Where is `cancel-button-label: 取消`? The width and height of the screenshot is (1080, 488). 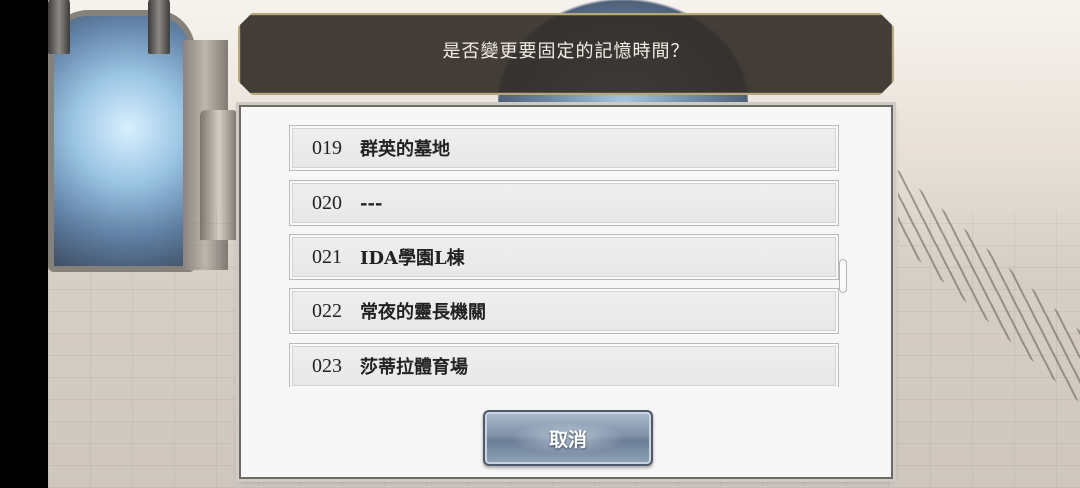
cancel-button-label: 取消 is located at coordinates (567, 439).